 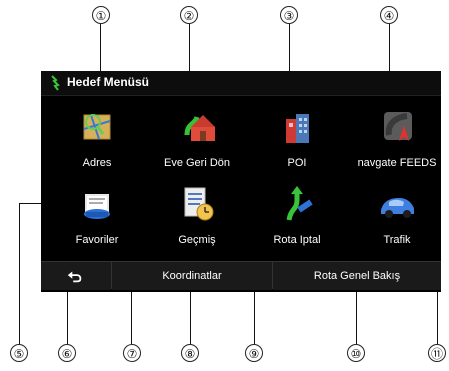 I want to click on route-overview-button: Rota Genel Bakış, so click(x=357, y=275).